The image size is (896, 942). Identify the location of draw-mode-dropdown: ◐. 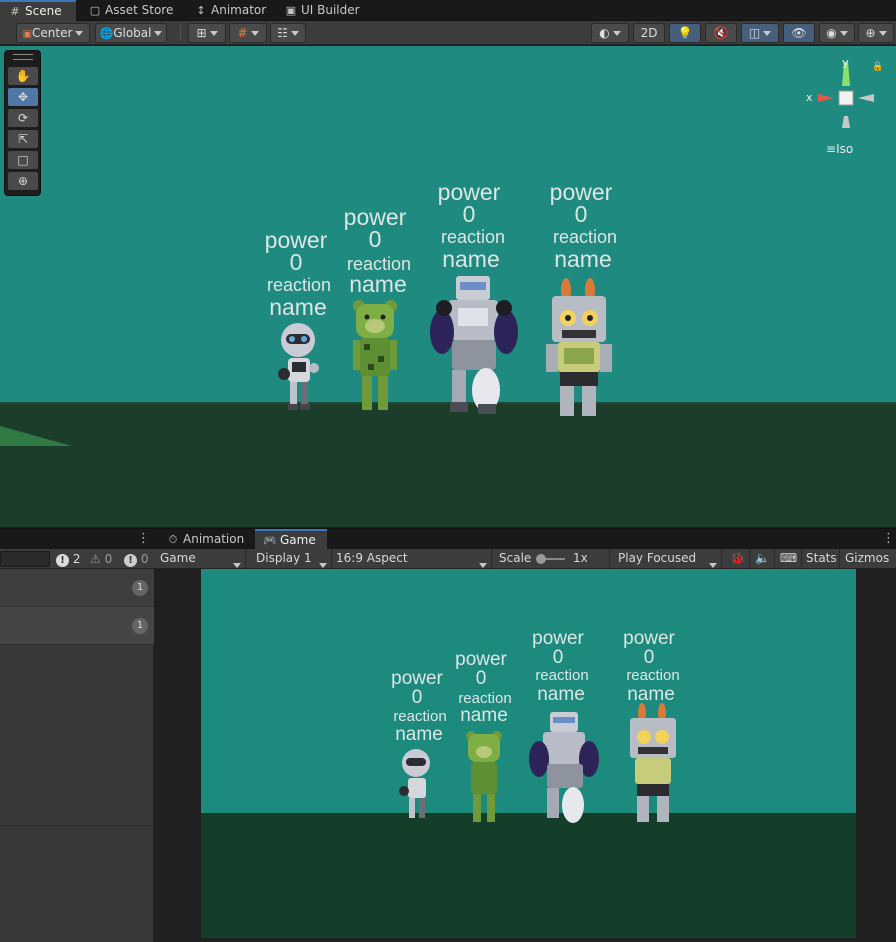
(610, 33).